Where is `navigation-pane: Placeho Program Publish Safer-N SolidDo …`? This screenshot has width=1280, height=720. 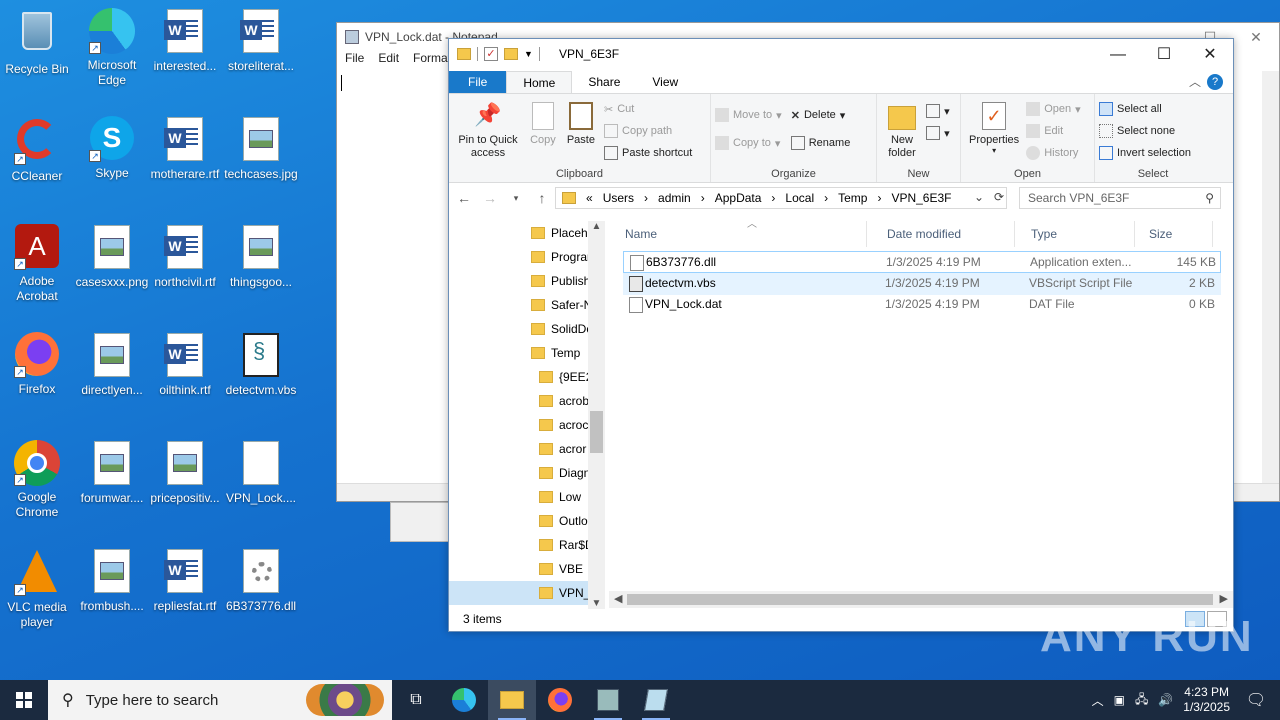 navigation-pane: Placeho Program Publish Safer-N SolidDo … is located at coordinates (527, 415).